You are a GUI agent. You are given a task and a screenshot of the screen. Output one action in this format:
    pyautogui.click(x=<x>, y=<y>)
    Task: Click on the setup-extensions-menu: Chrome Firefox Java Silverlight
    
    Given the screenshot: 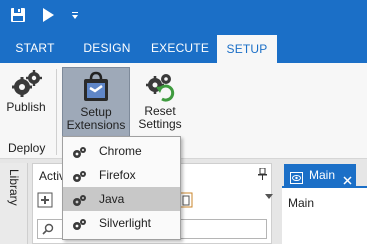 What is the action you would take?
    pyautogui.click(x=121, y=188)
    